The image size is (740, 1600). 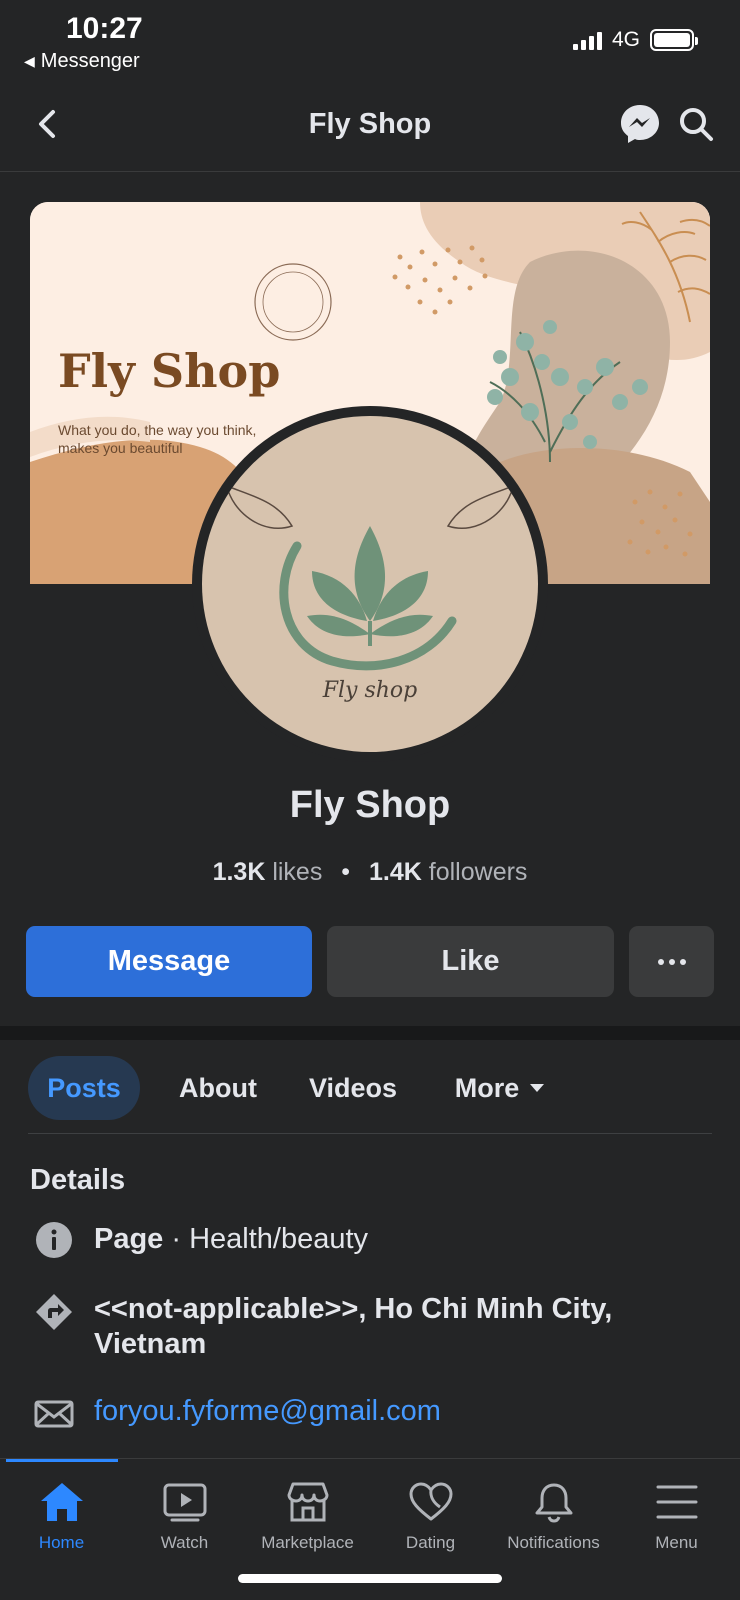 I want to click on avatar-script: Fly shop, so click(x=370, y=690).